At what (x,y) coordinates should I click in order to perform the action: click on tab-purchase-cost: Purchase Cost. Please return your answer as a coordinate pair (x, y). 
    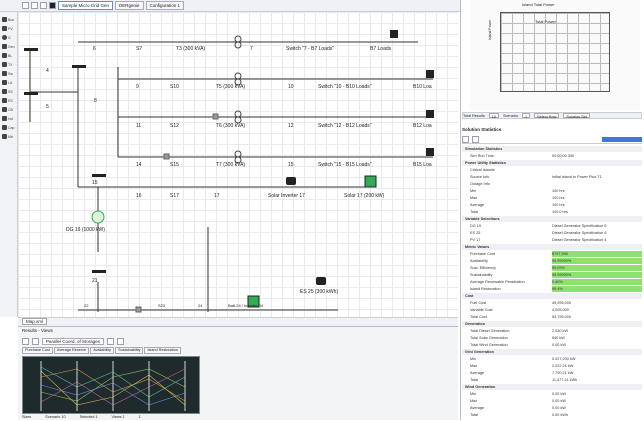
    Looking at the image, I should click on (37, 350).